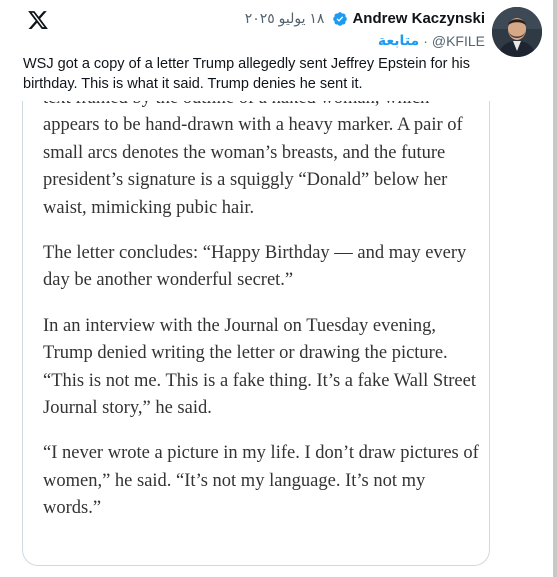 The width and height of the screenshot is (557, 577). Describe the element at coordinates (340, 18) in the screenshot. I see `verified-badge-icon` at that location.